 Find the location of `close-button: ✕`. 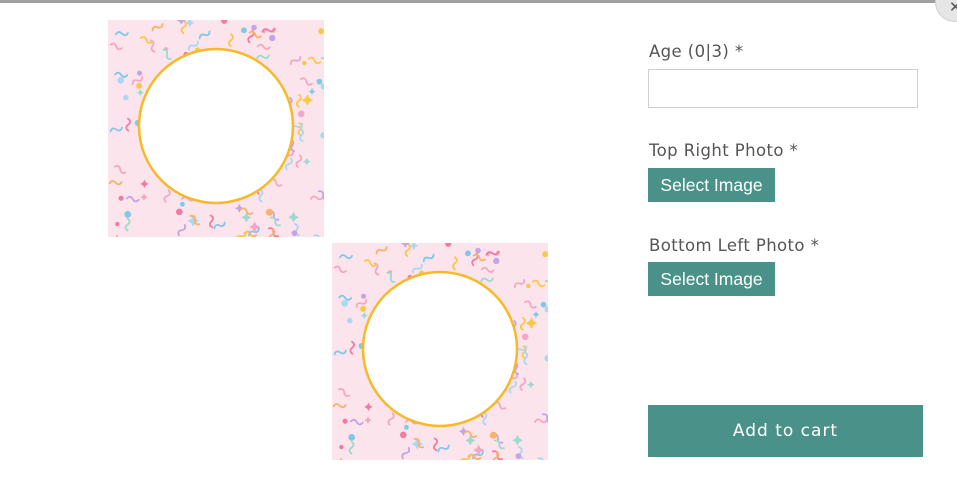

close-button: ✕ is located at coordinates (946, 11).